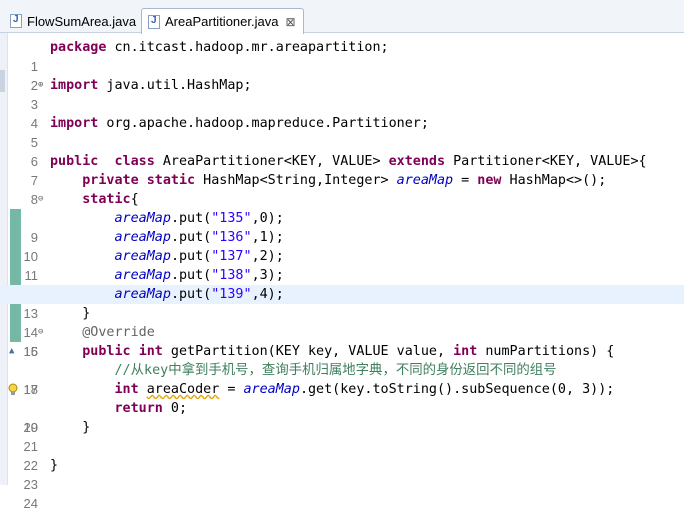  What do you see at coordinates (12, 351) in the screenshot?
I see `override-marker-icon: ▲` at bounding box center [12, 351].